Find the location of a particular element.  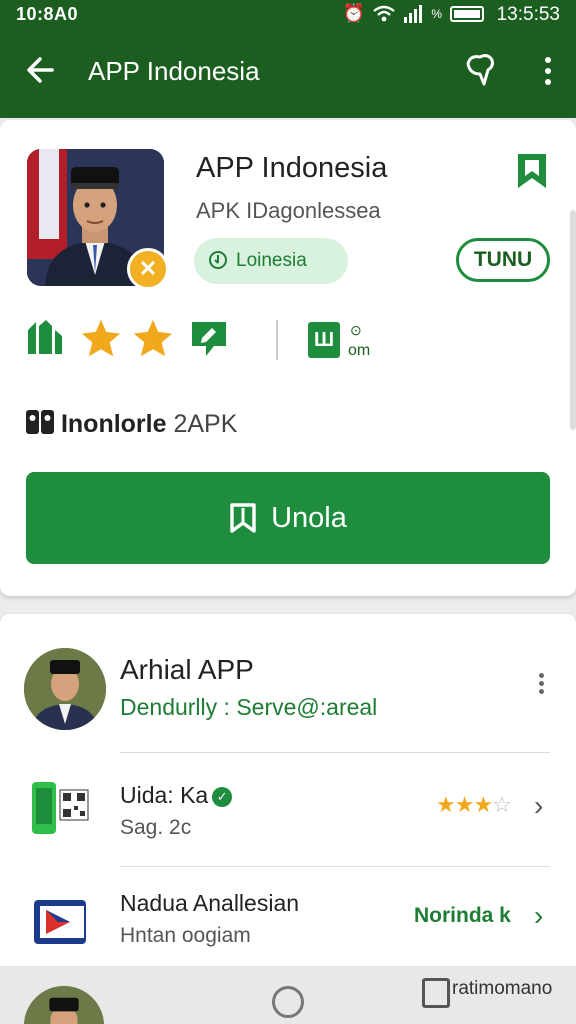

install-button: Unola is located at coordinates (288, 518).